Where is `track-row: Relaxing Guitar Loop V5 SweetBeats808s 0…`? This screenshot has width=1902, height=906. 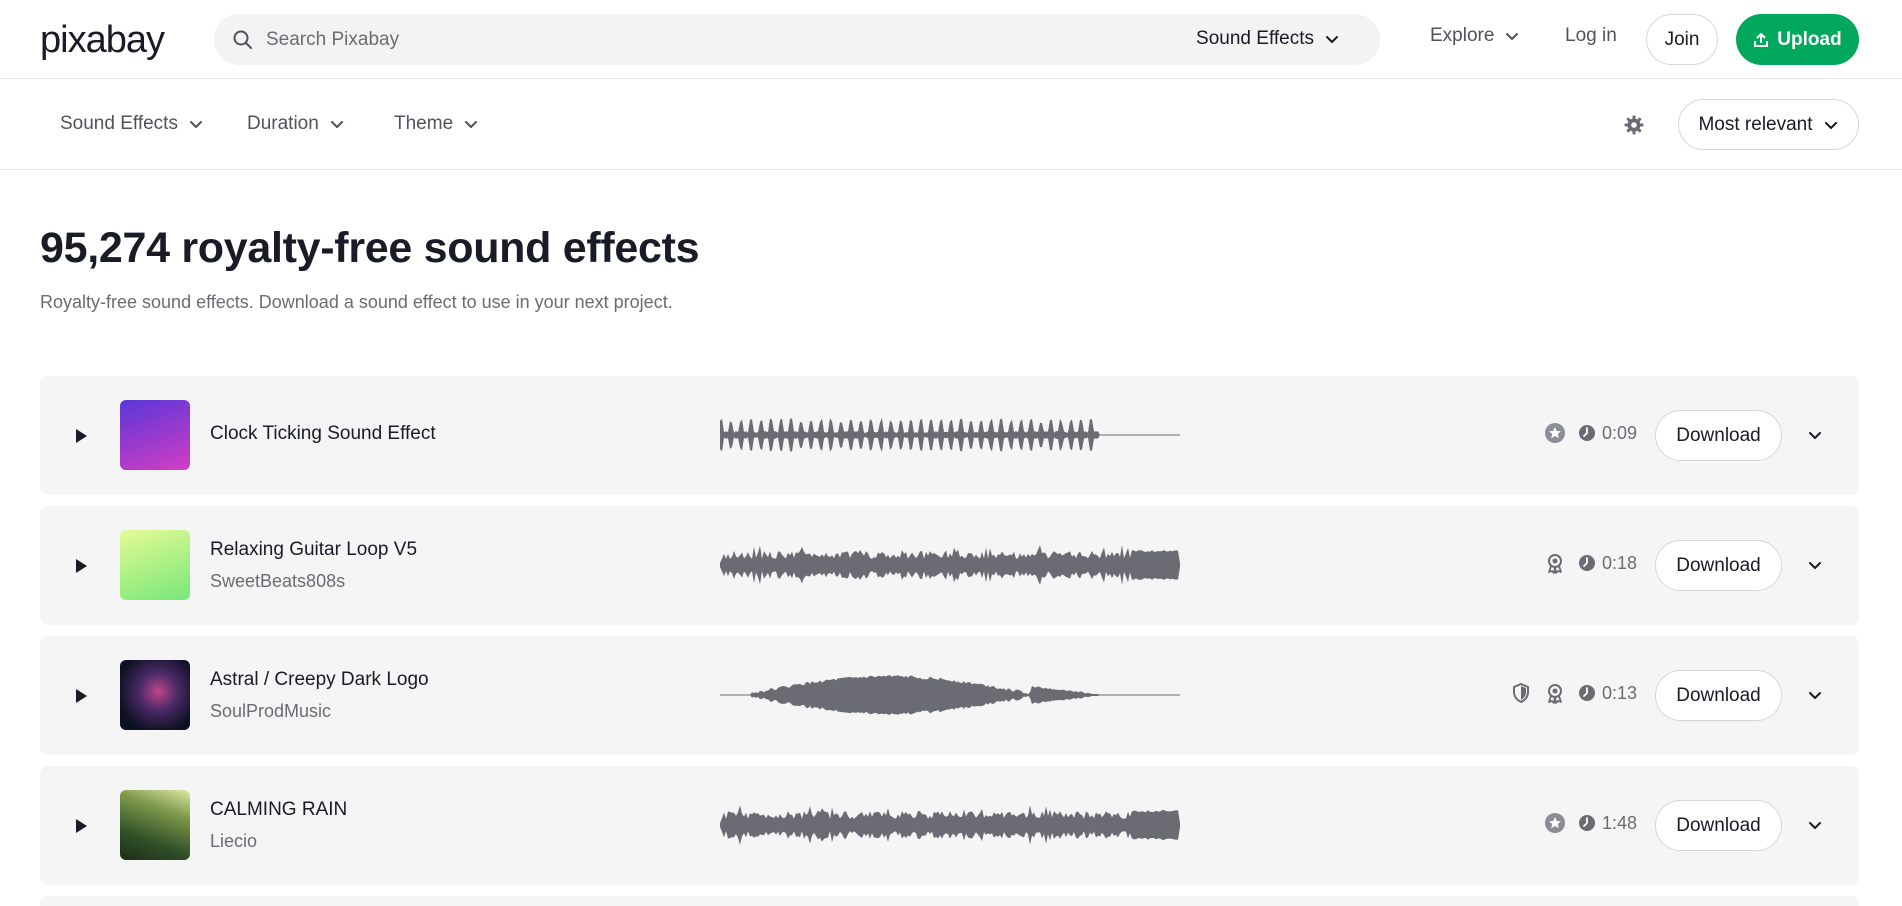
track-row: Relaxing Guitar Loop V5 SweetBeats808s 0… is located at coordinates (949, 565).